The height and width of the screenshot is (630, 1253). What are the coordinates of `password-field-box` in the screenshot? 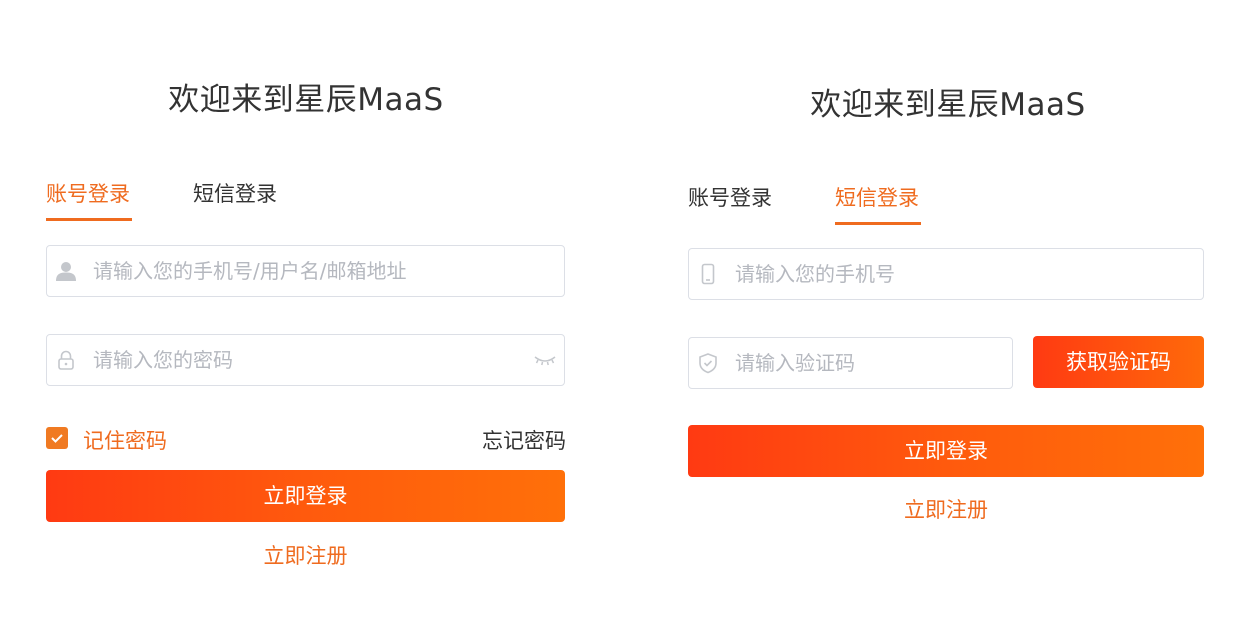 It's located at (305, 360).